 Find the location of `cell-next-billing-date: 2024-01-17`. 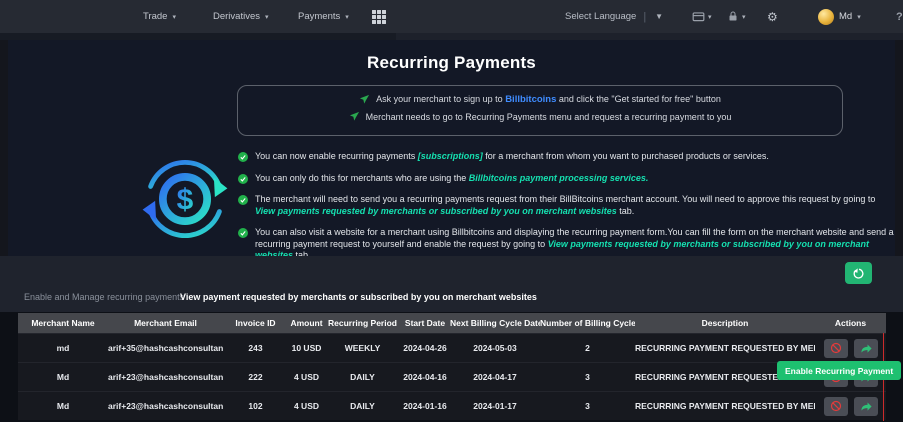

cell-next-billing-date: 2024-01-17 is located at coordinates (495, 406).